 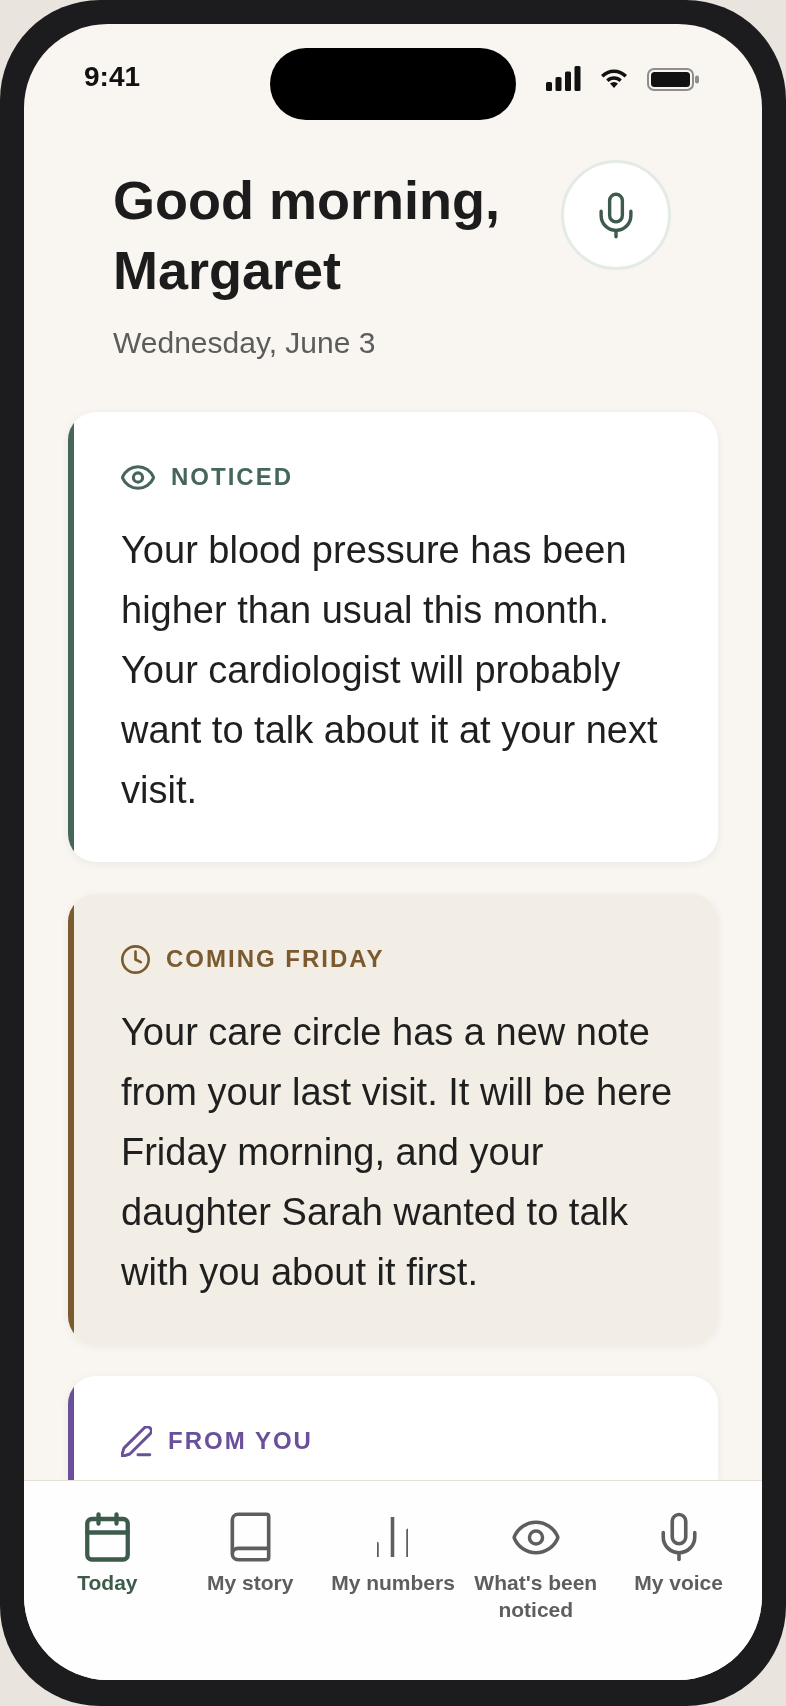 I want to click on bar-chart-icon, so click(x=393, y=1537).